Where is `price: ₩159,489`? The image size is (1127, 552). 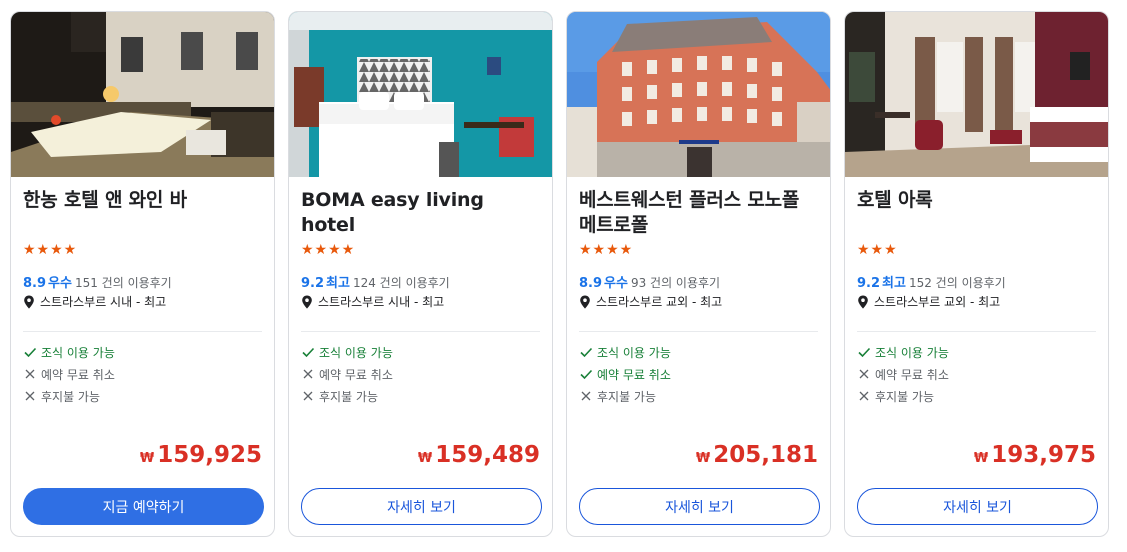
price: ₩159,489 is located at coordinates (479, 455).